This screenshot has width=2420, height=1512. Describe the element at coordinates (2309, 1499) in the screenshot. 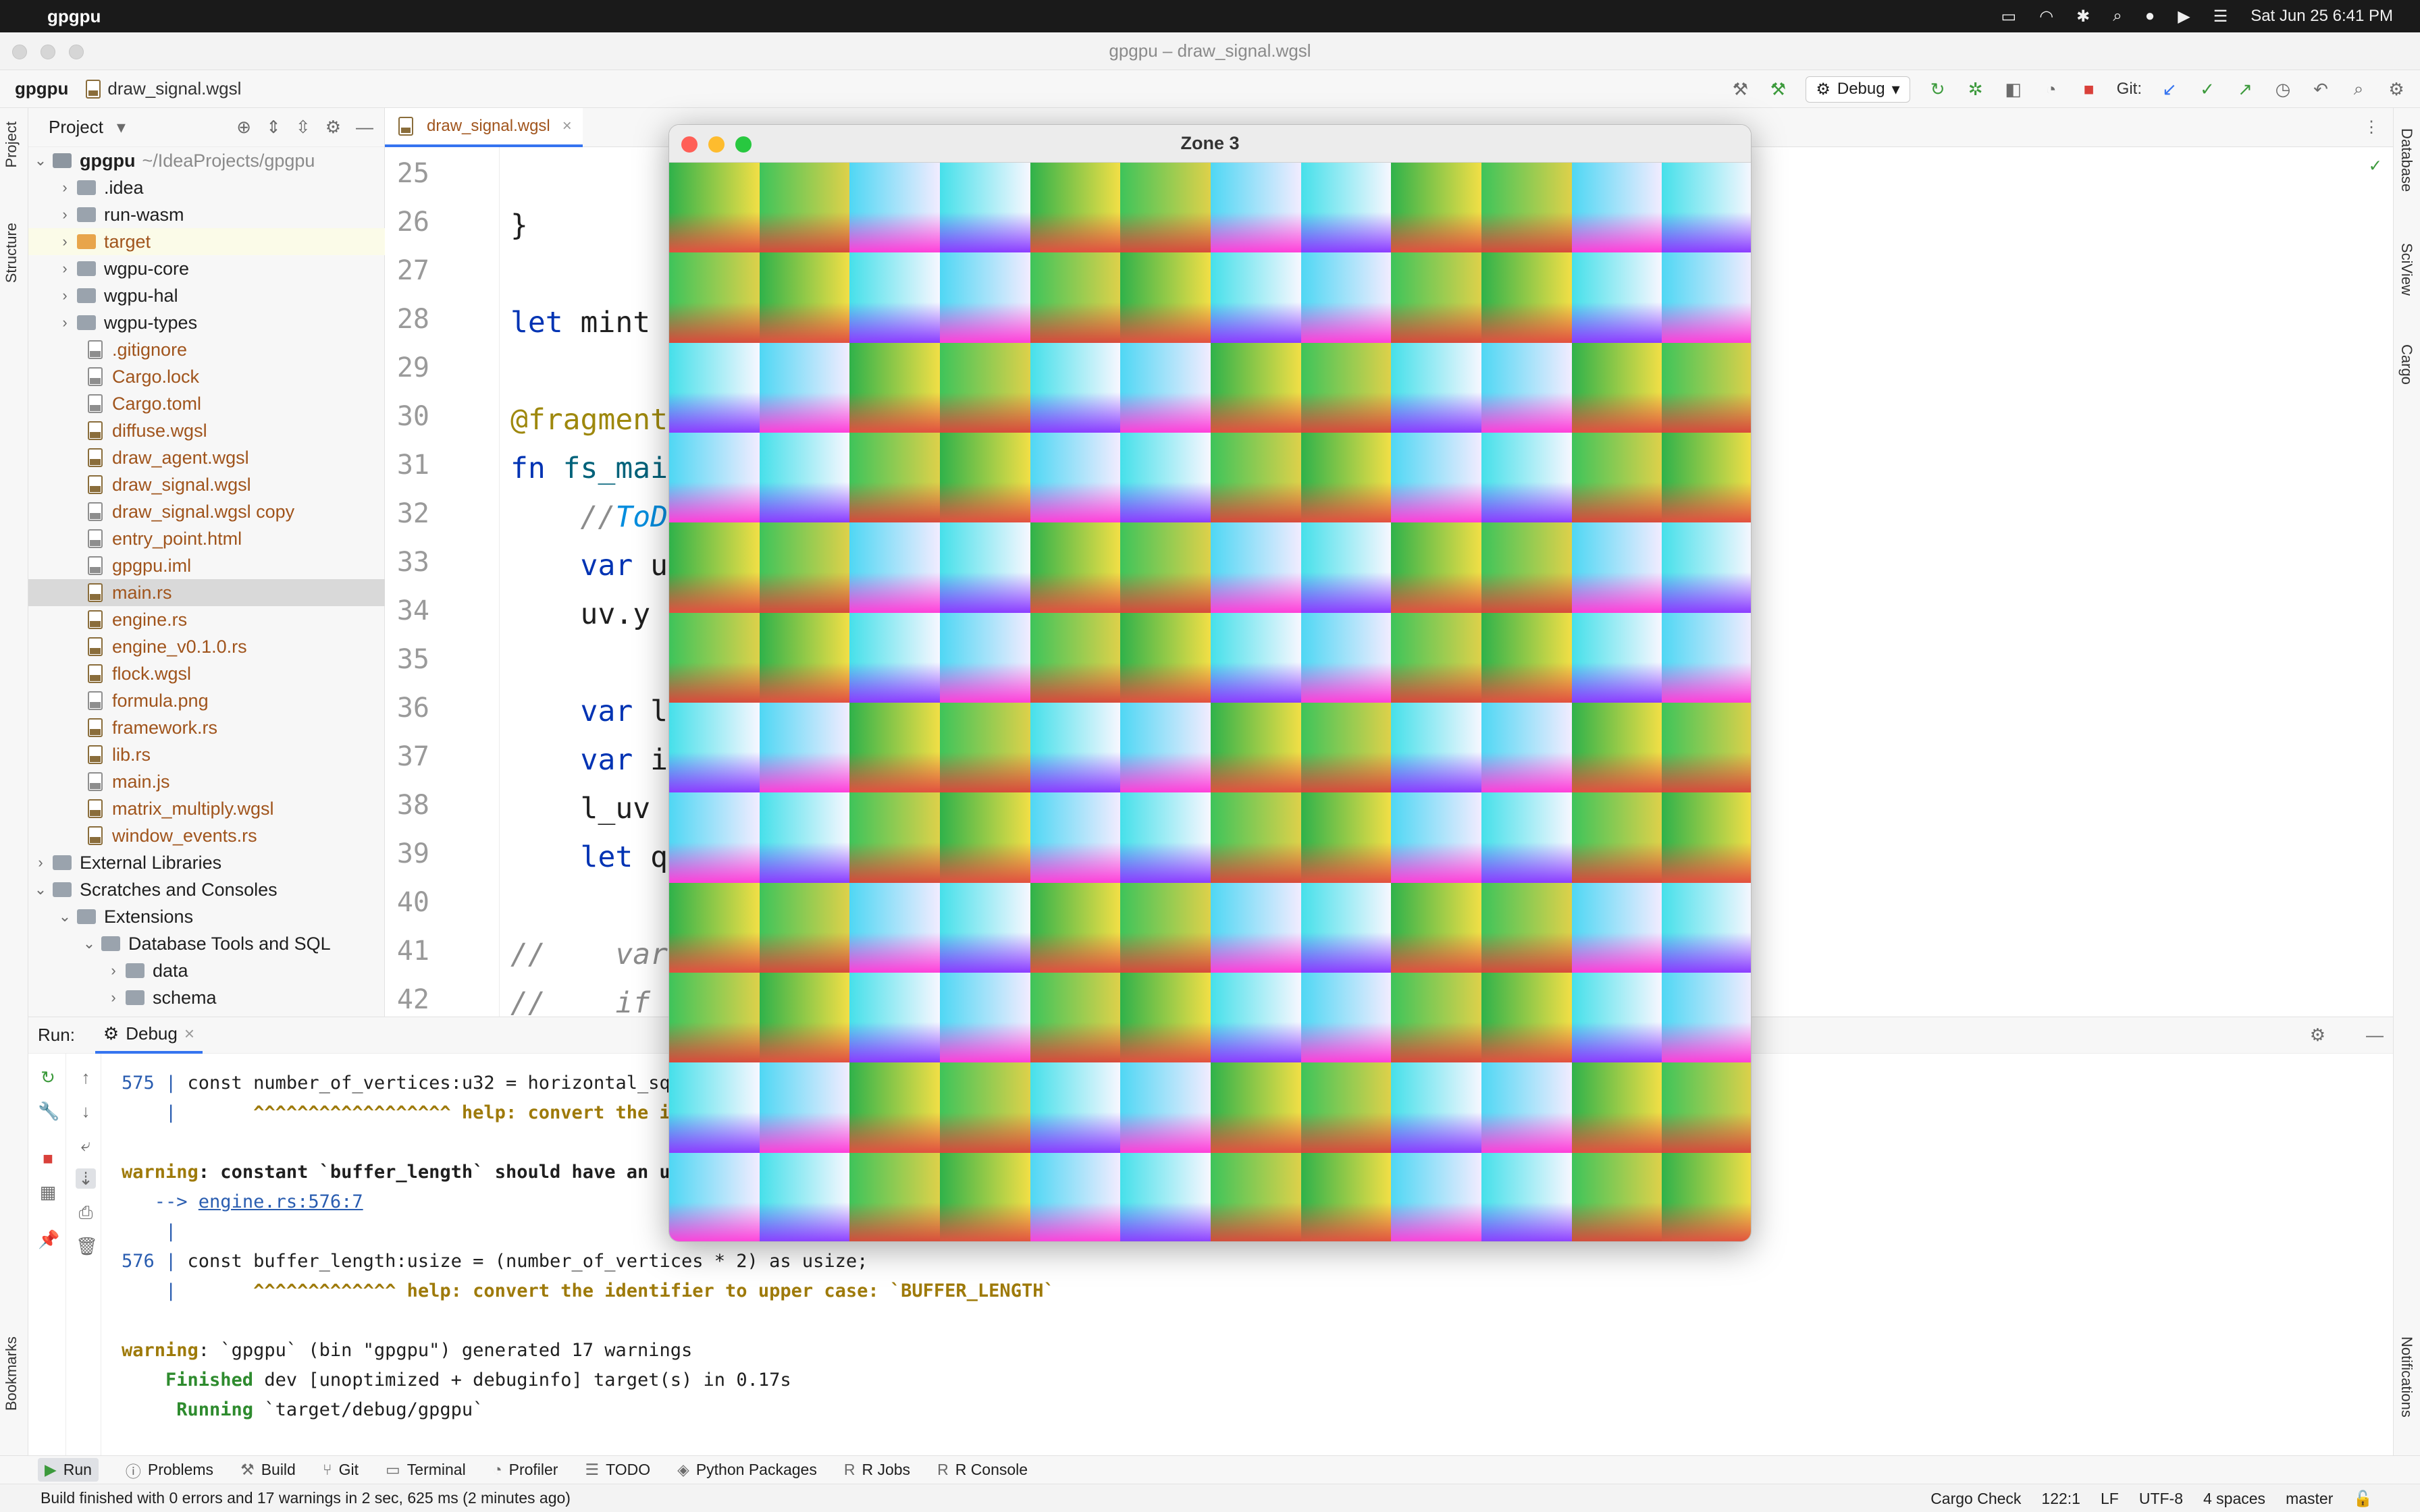

I see `git-branch: master` at that location.